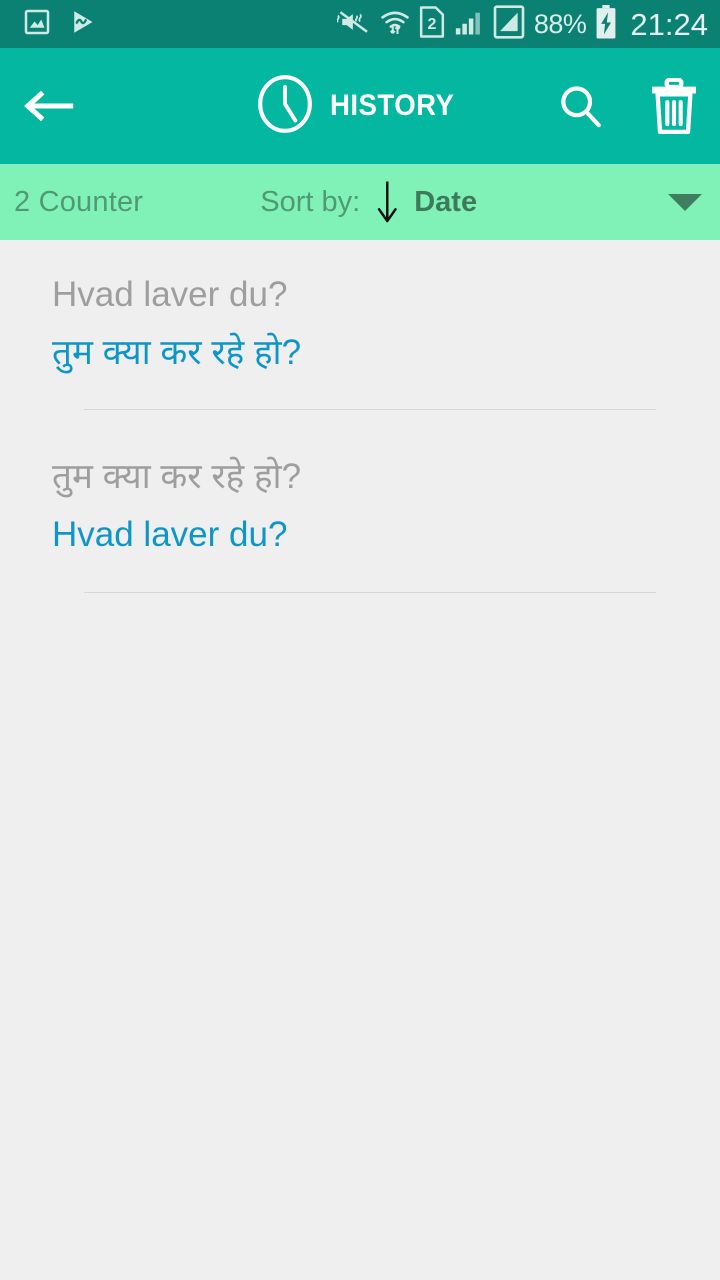 Image resolution: width=720 pixels, height=1280 pixels. I want to click on status-bar-left-icons, so click(60, 24).